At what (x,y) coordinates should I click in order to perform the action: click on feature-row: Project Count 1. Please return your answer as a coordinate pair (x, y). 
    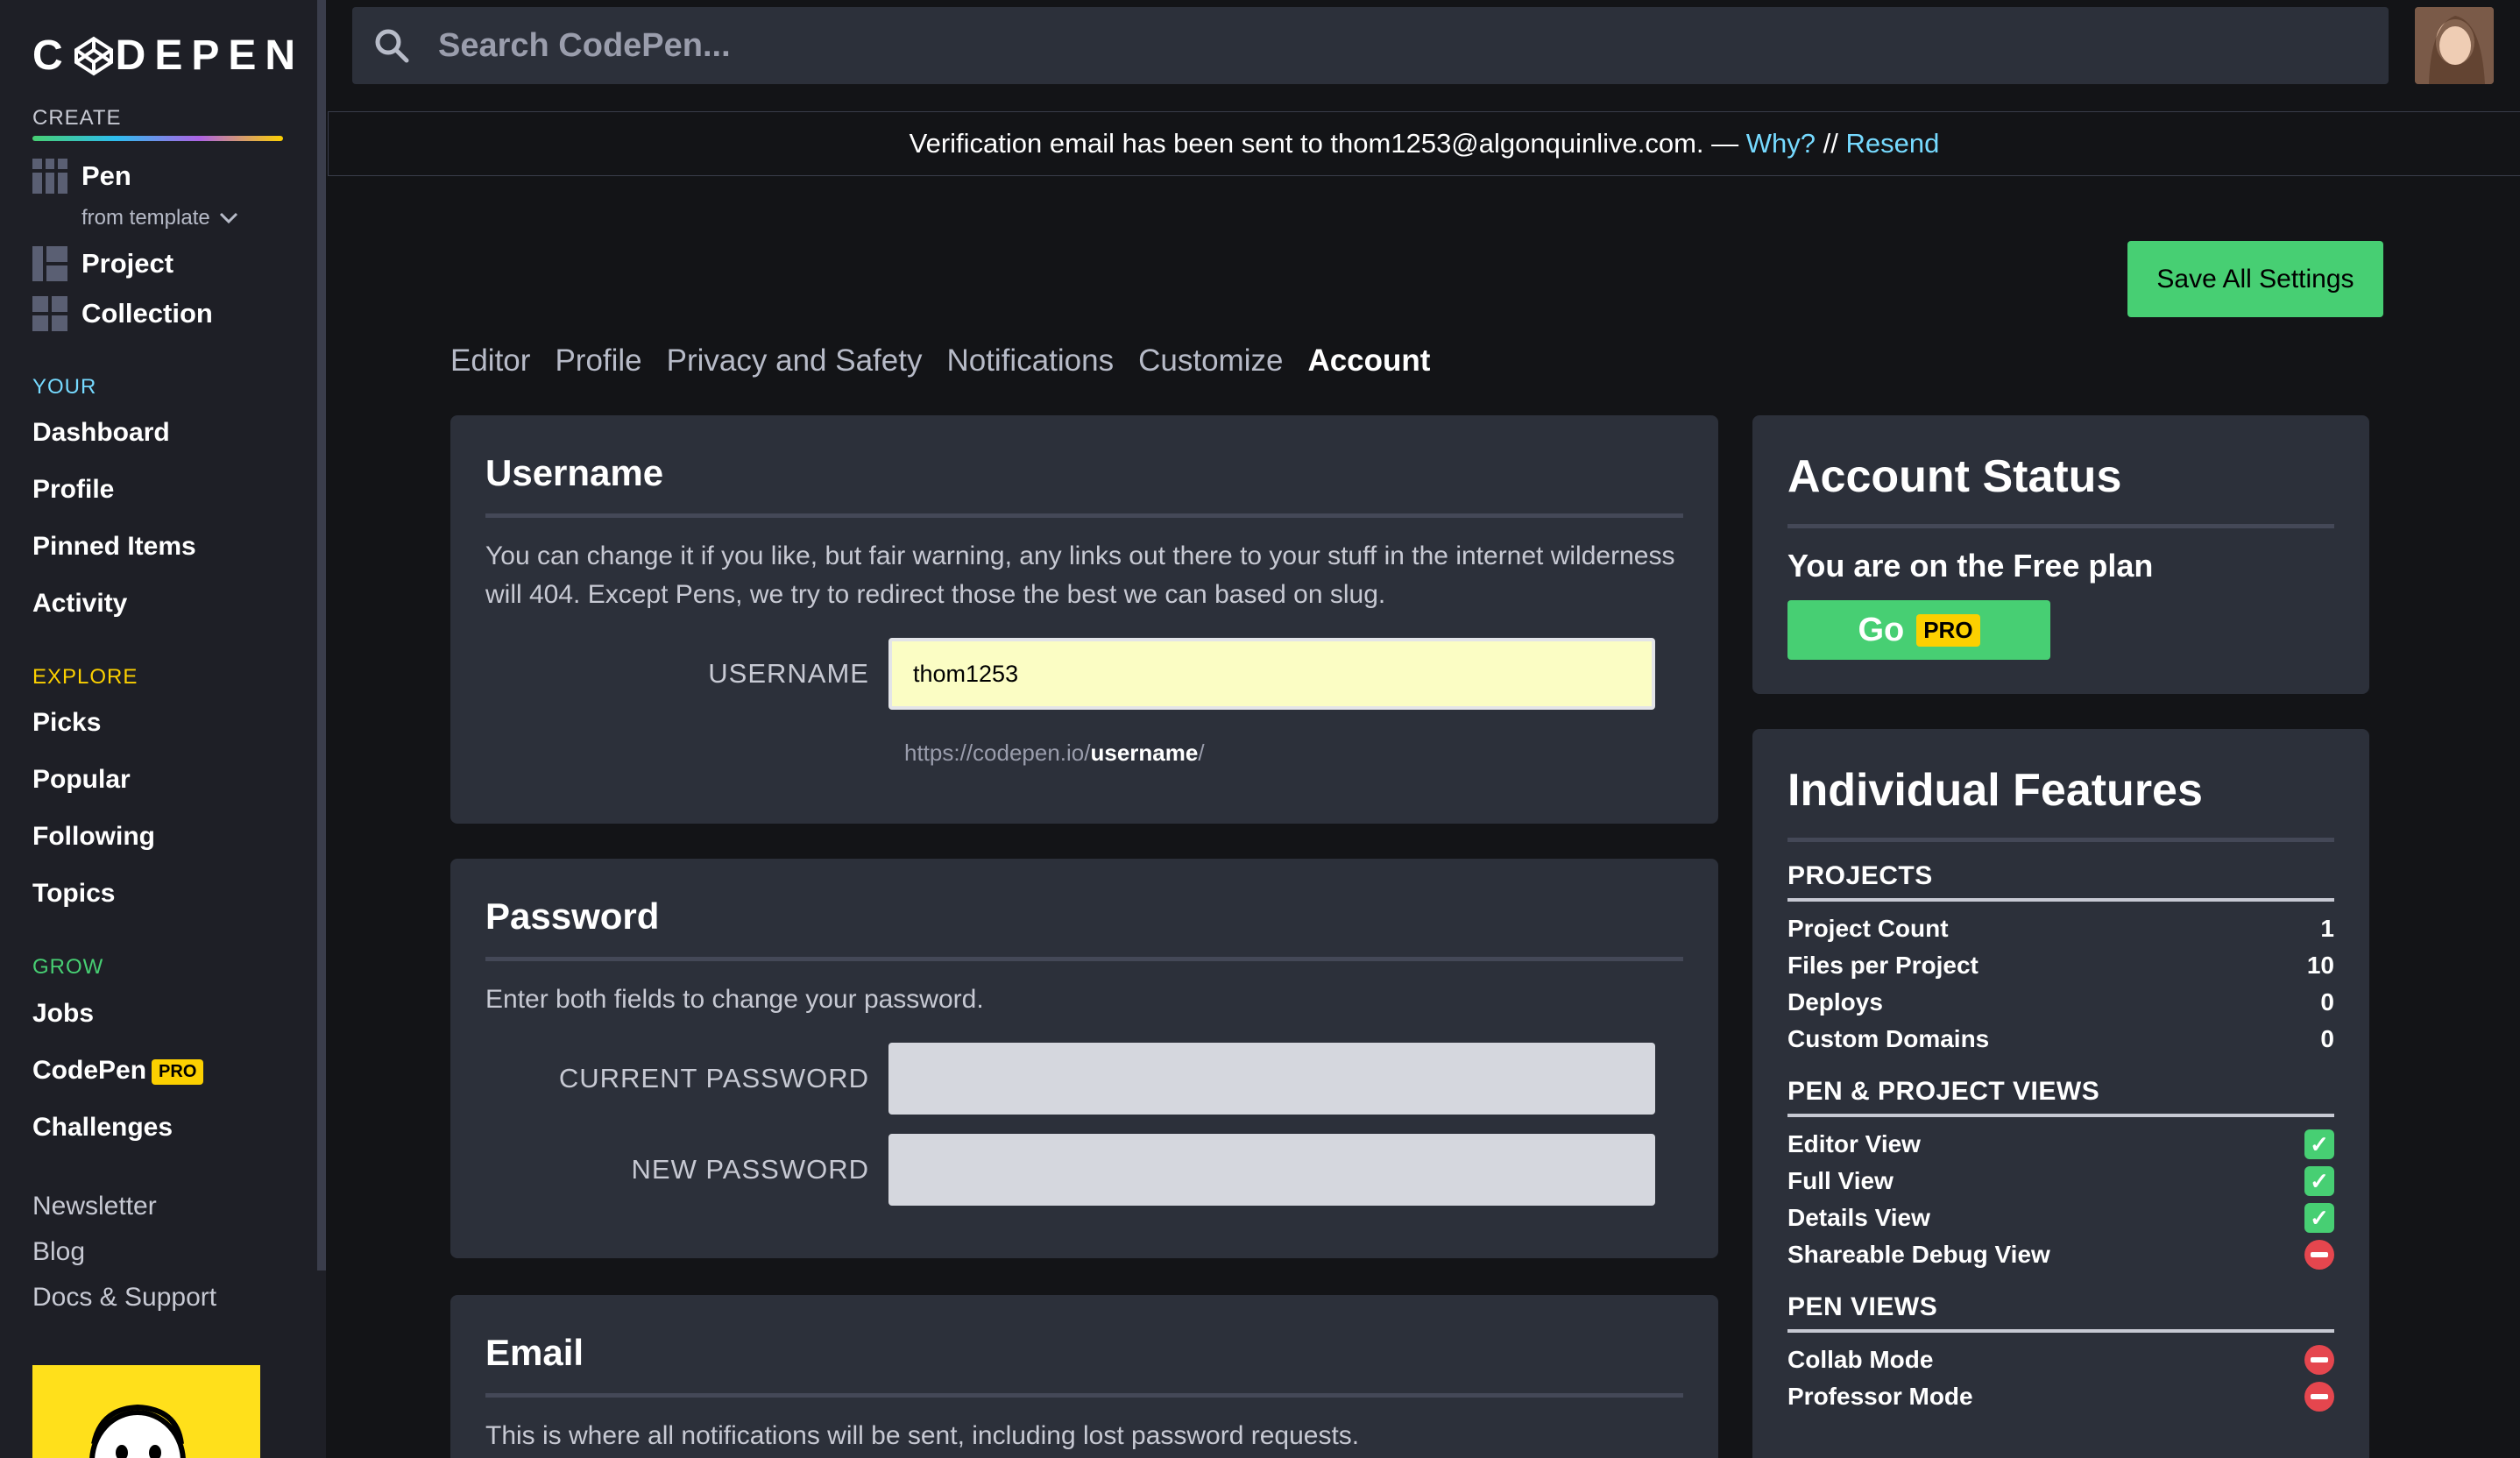
    Looking at the image, I should click on (2060, 929).